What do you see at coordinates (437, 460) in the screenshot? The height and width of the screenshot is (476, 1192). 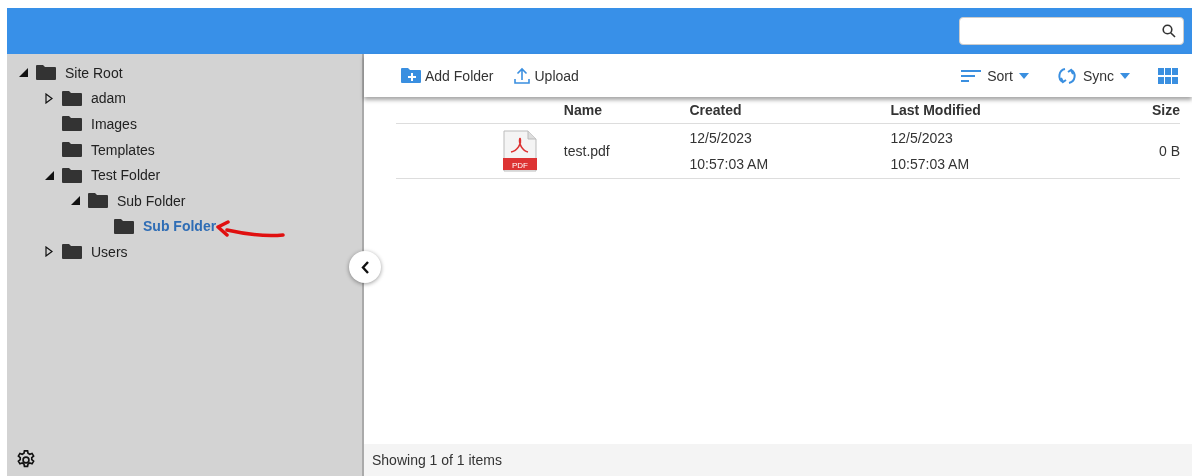 I see `status-text: Showing 1 of 1 items` at bounding box center [437, 460].